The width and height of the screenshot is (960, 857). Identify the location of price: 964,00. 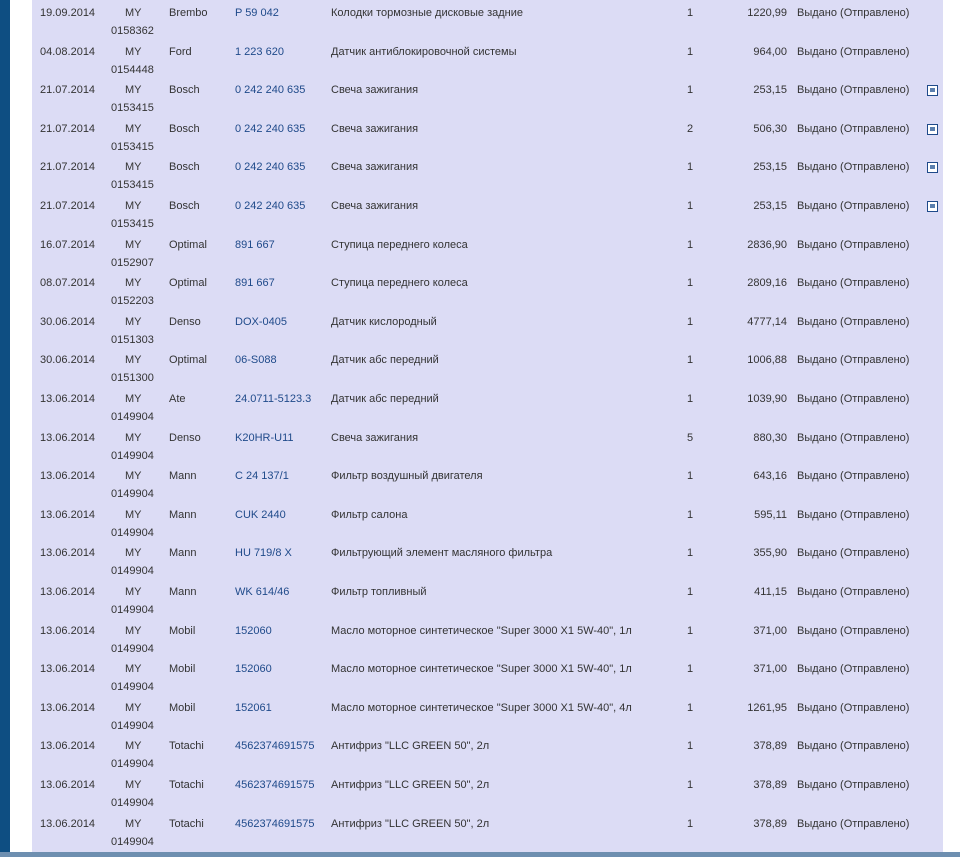
(770, 52).